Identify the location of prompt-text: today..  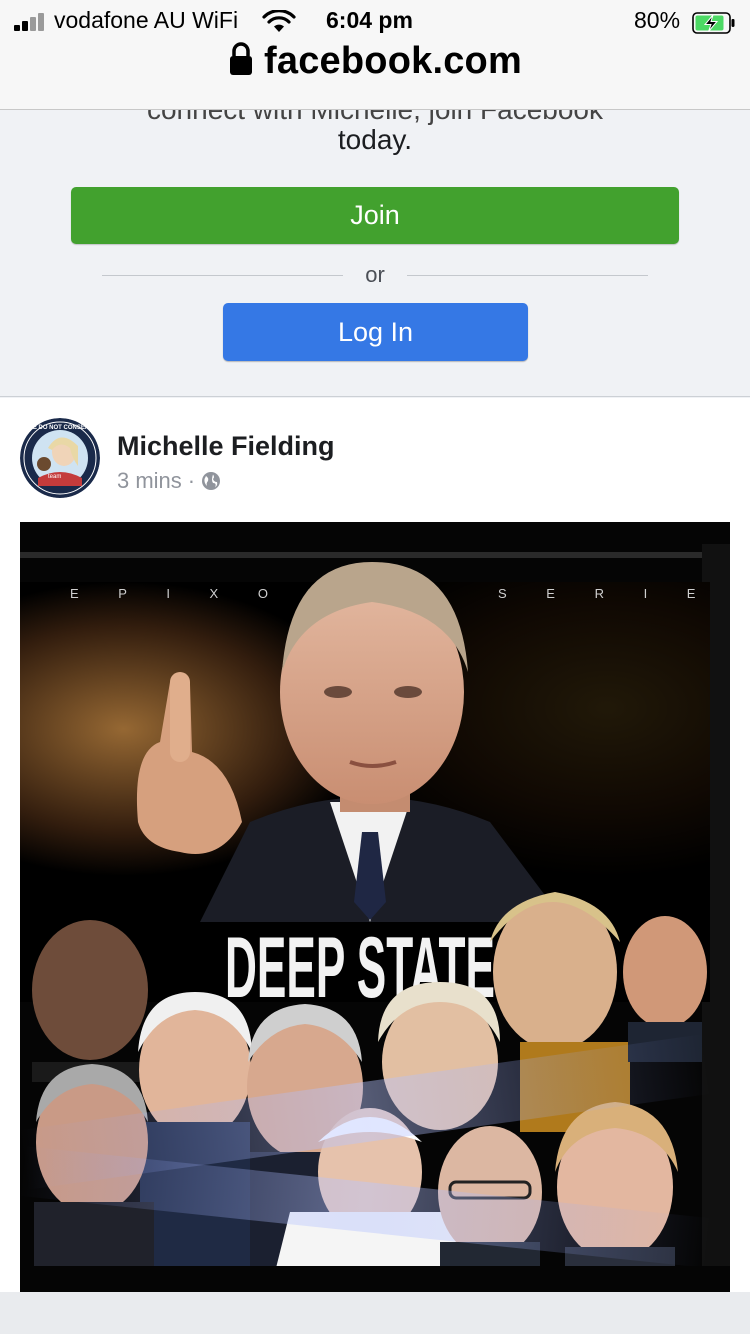
(375, 139).